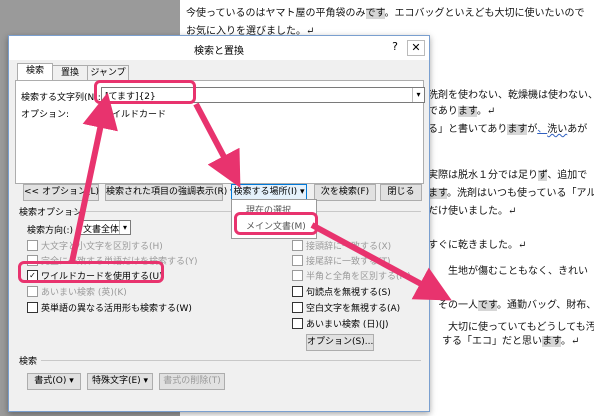 The width and height of the screenshot is (594, 416). Describe the element at coordinates (381, 261) in the screenshot. I see `arrow-to-document` at that location.